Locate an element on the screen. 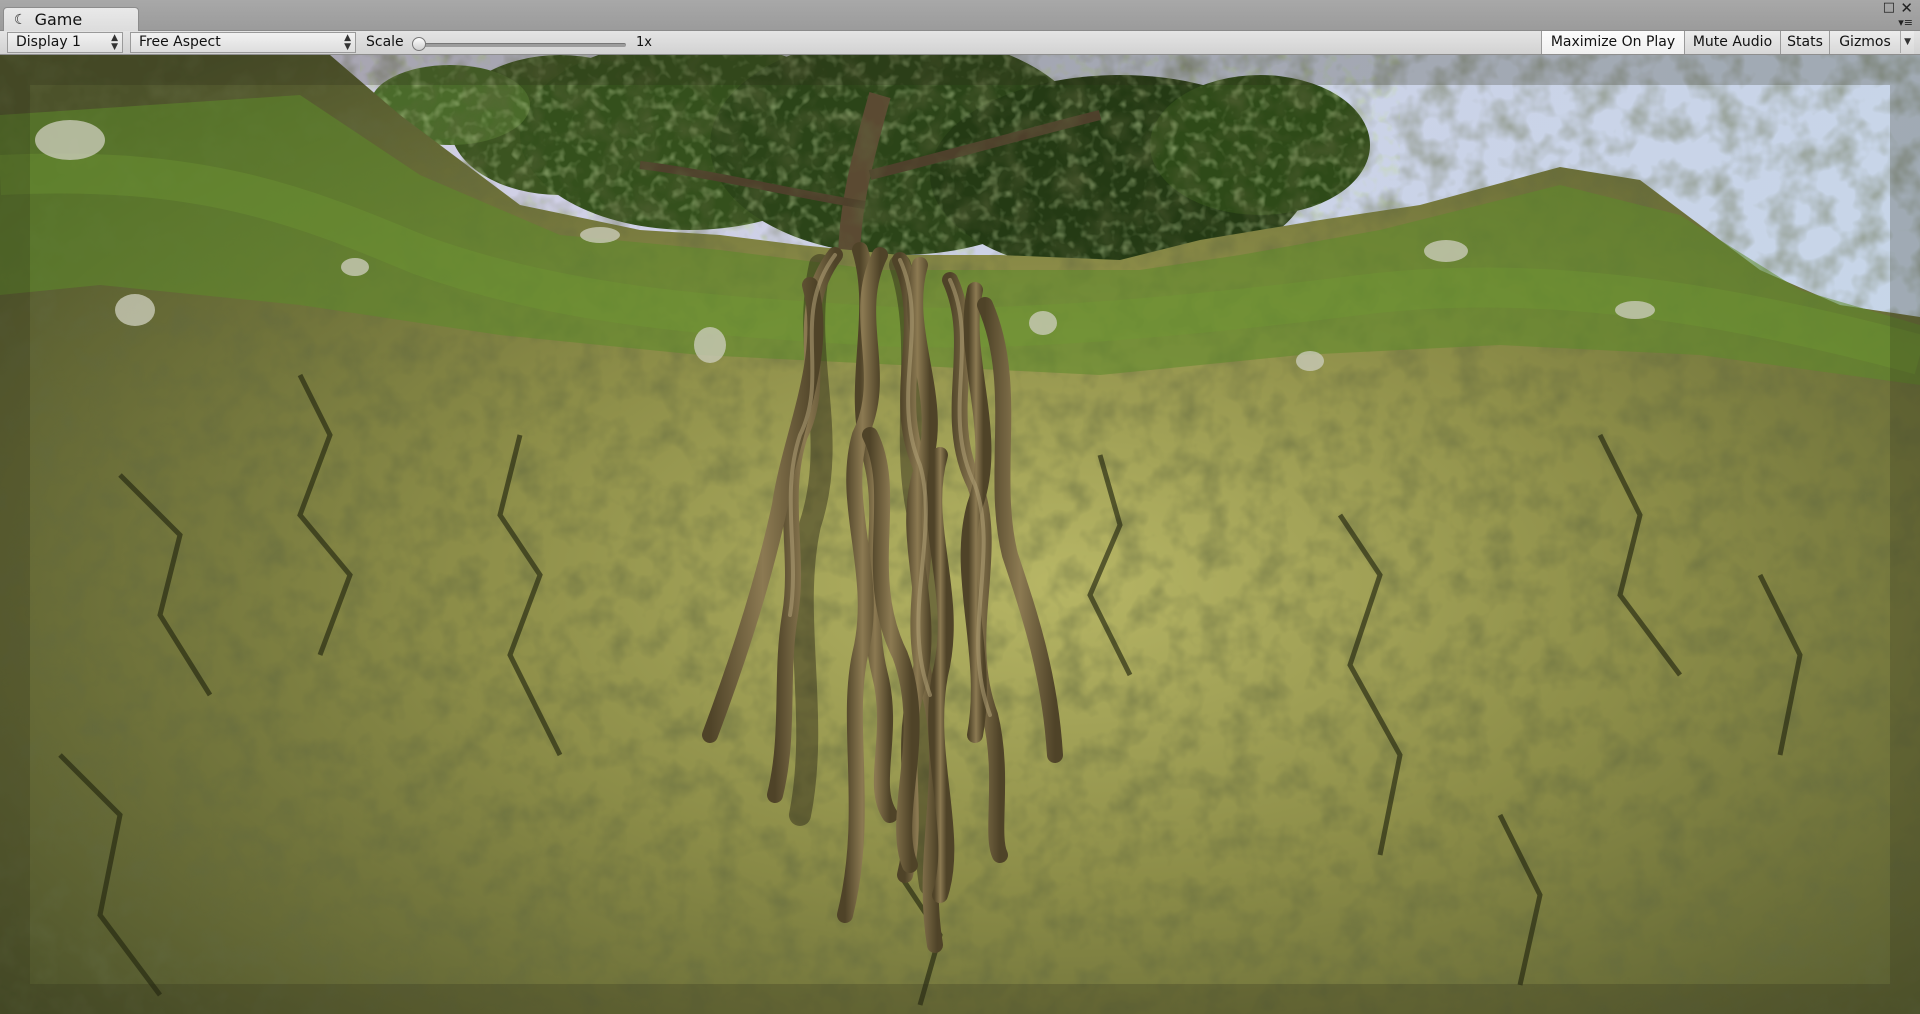 The height and width of the screenshot is (1014, 1920). stats-toggle: Stats is located at coordinates (1804, 42).